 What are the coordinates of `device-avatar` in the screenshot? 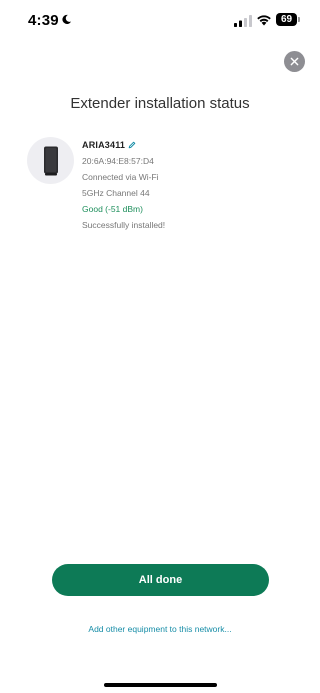 It's located at (50, 160).